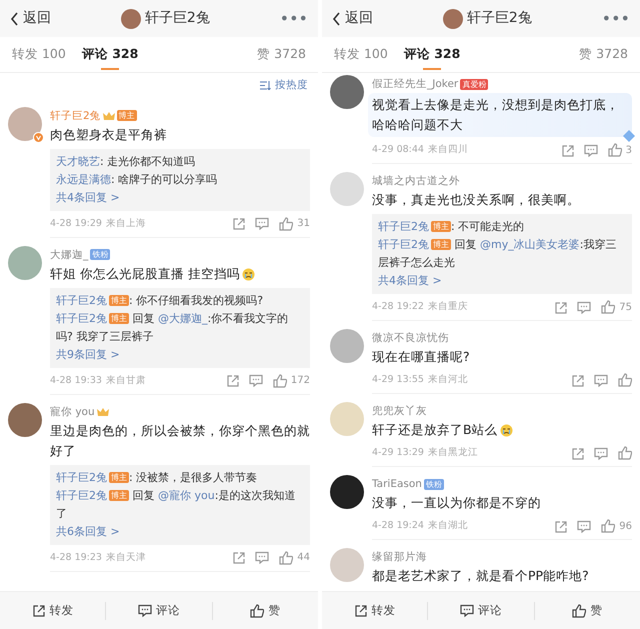  I want to click on like-count: 3, so click(629, 151).